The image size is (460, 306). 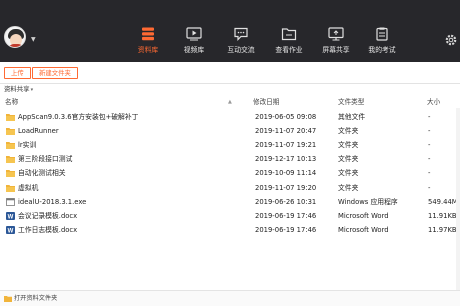 I want to click on file-name: LoadRunner, so click(x=38, y=131).